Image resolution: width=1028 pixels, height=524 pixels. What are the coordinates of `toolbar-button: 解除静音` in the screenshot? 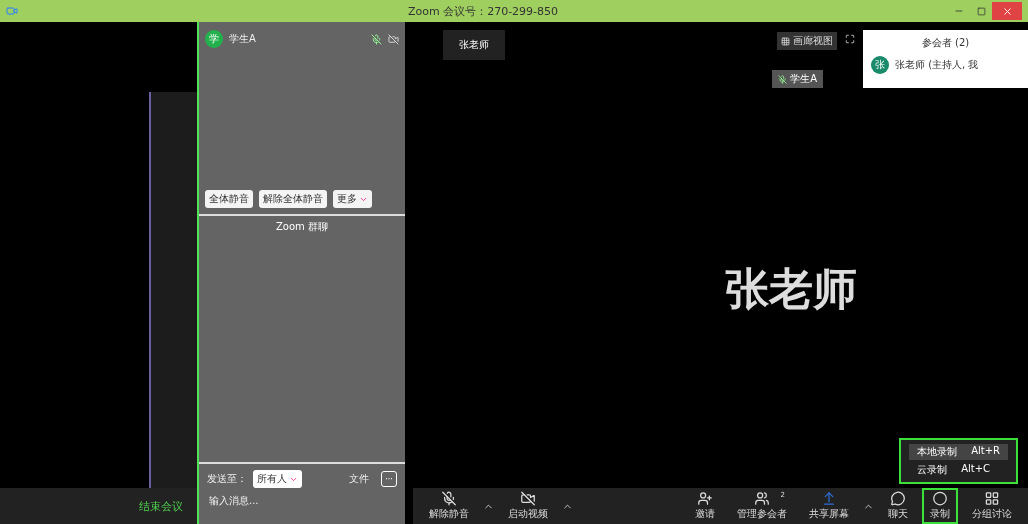 It's located at (449, 506).